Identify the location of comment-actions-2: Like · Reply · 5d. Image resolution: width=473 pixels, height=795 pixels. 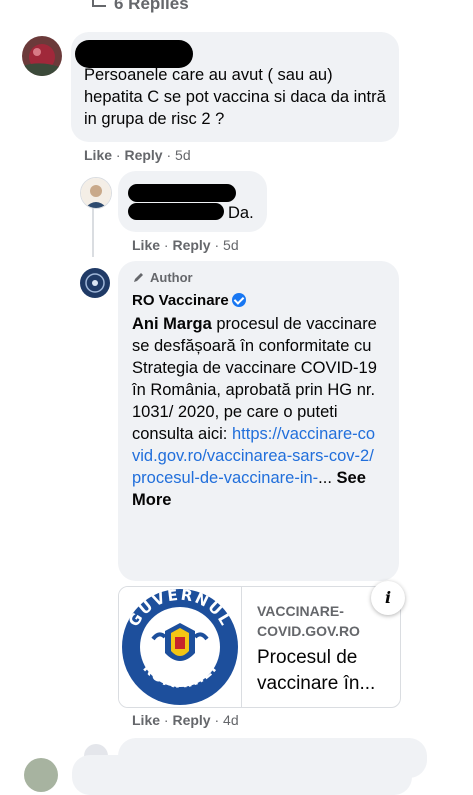
(185, 245).